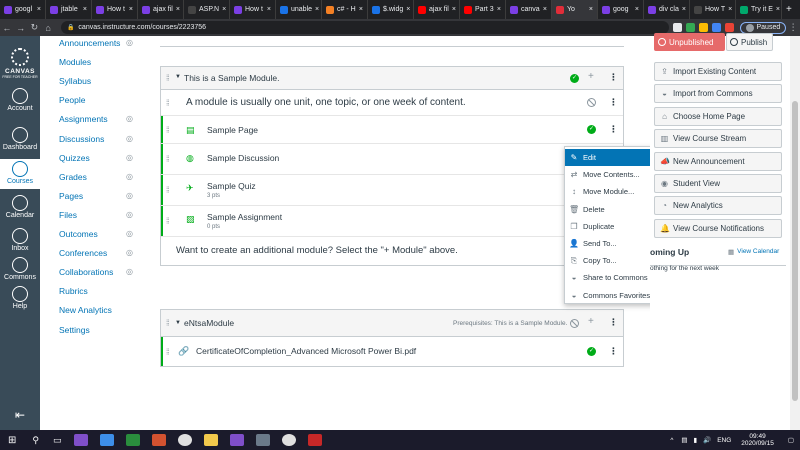 Image resolution: width=800 pixels, height=450 pixels. Describe the element at coordinates (613, 322) in the screenshot. I see `module-options-icon: ⋮` at that location.